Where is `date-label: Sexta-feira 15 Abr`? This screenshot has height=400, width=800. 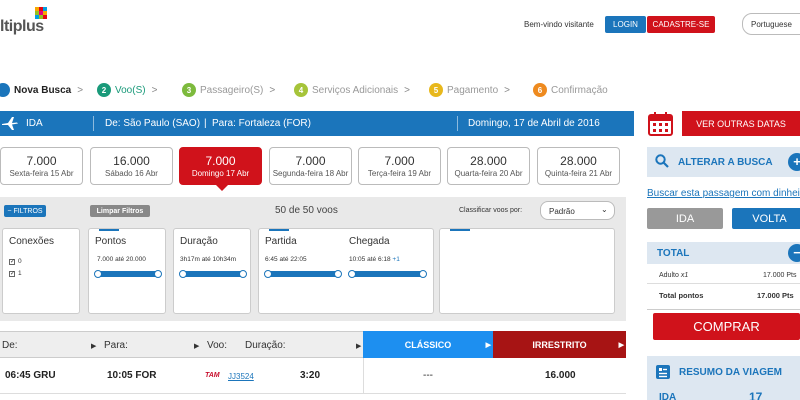 date-label: Sexta-feira 15 Abr is located at coordinates (41, 173).